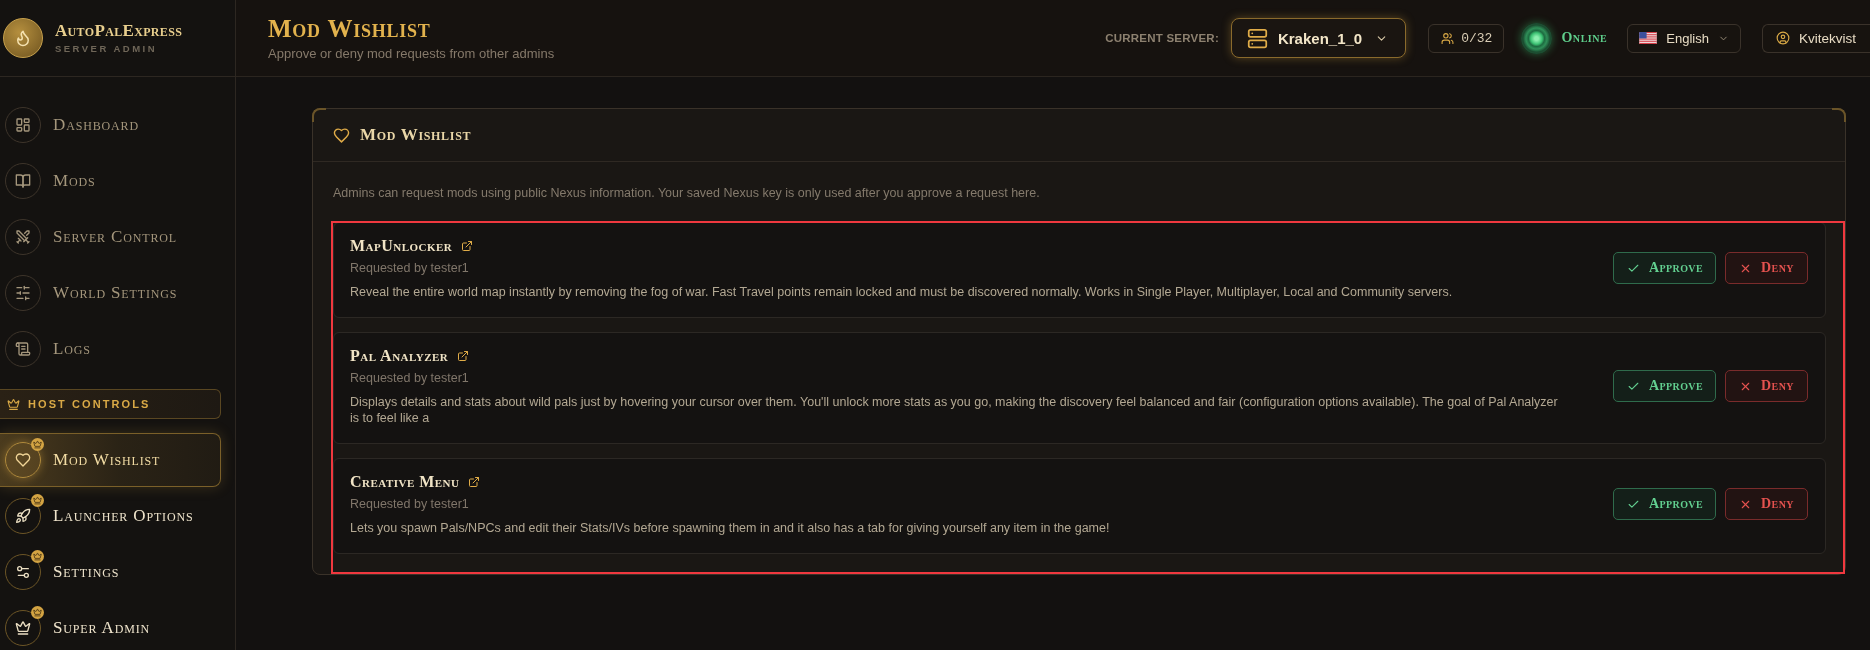  I want to click on mod-description: Displays details and stats about wild pals just by hovering your cursor over them. You'll unlock more stats as you go, making the discovery feel balanced and fair (configuration options available). The goal of Pal Analyzer is to feel like a, so click(954, 410).